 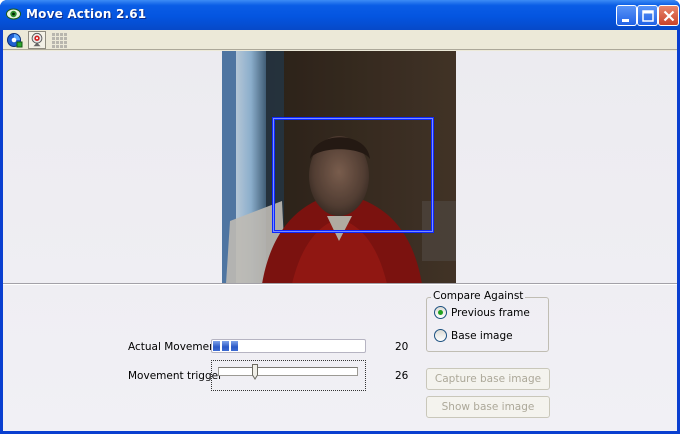 What do you see at coordinates (625, 20) in the screenshot?
I see `minimize-icon` at bounding box center [625, 20].